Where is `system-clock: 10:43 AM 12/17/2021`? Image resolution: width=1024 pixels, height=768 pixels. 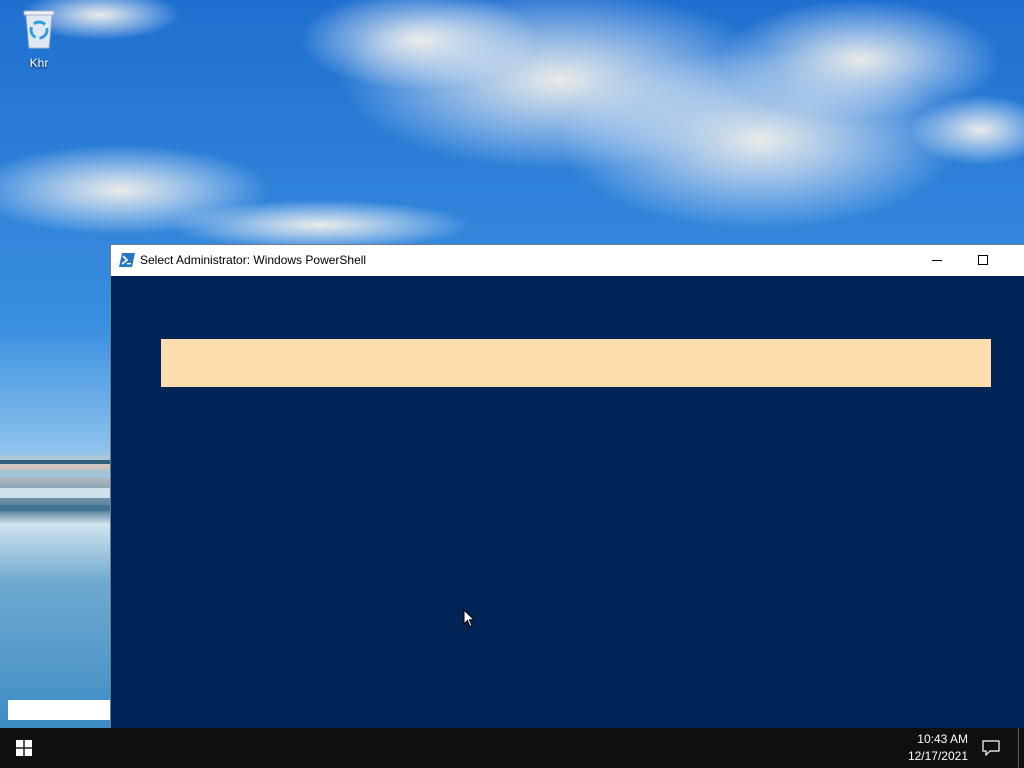
system-clock: 10:43 AM 12/17/2021 is located at coordinates (938, 748).